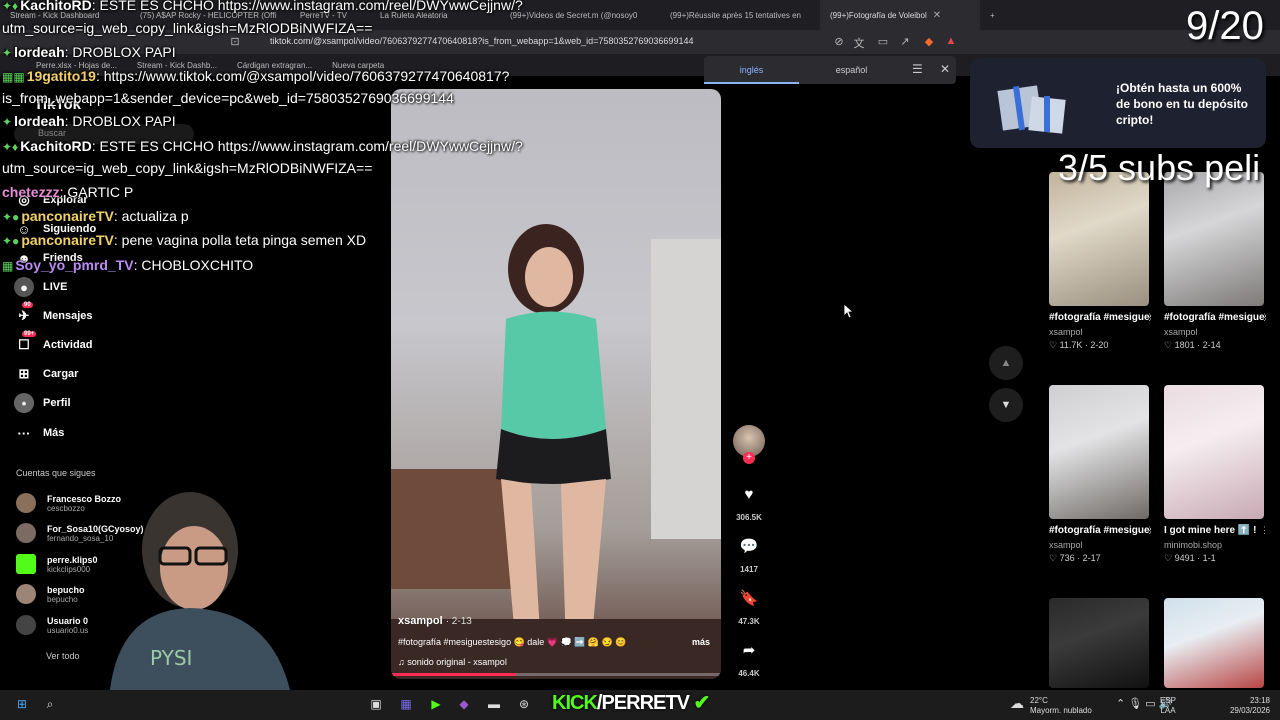 The height and width of the screenshot is (720, 1280). I want to click on follow-plus-icon: +, so click(749, 458).